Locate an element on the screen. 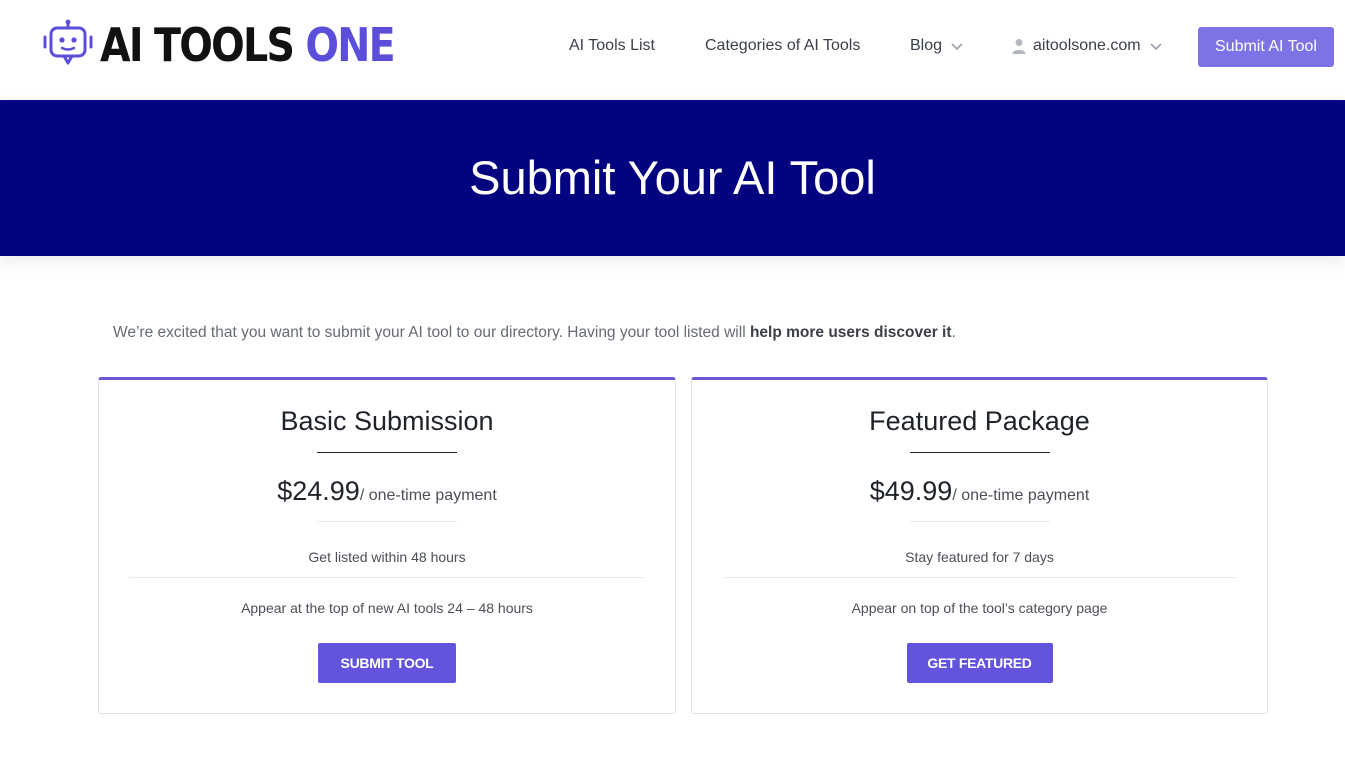  price-row: $24.99/ one-time payment is located at coordinates (387, 491).